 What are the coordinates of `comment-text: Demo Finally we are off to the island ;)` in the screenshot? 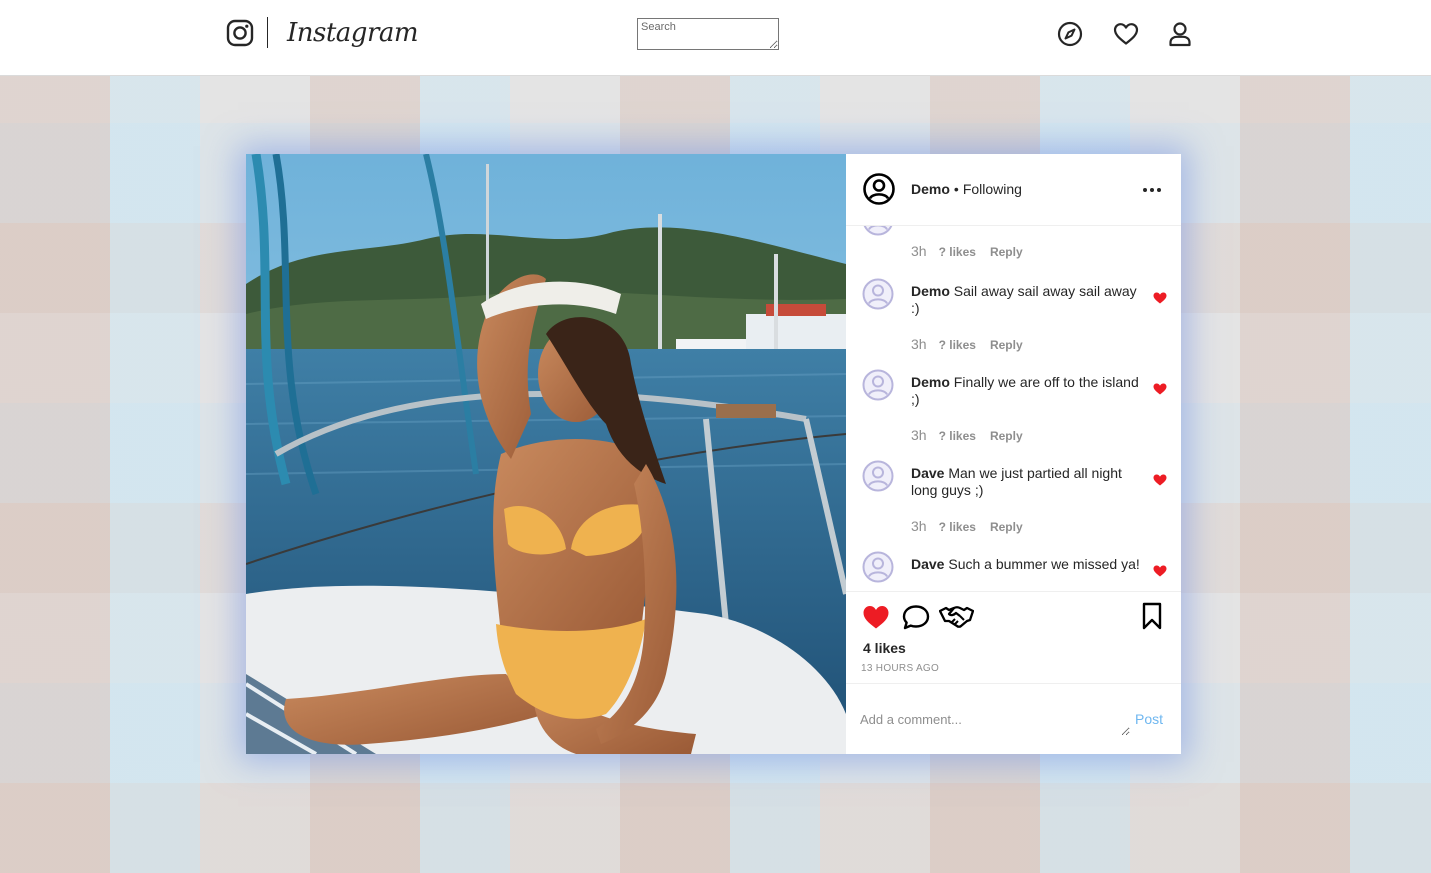 It's located at (1026, 391).